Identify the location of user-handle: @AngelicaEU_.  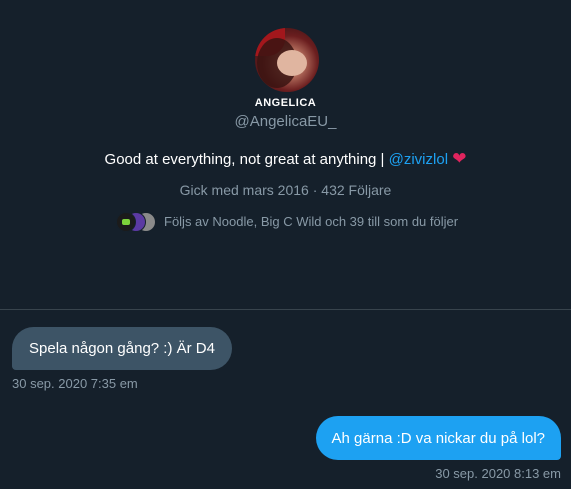
(285, 121).